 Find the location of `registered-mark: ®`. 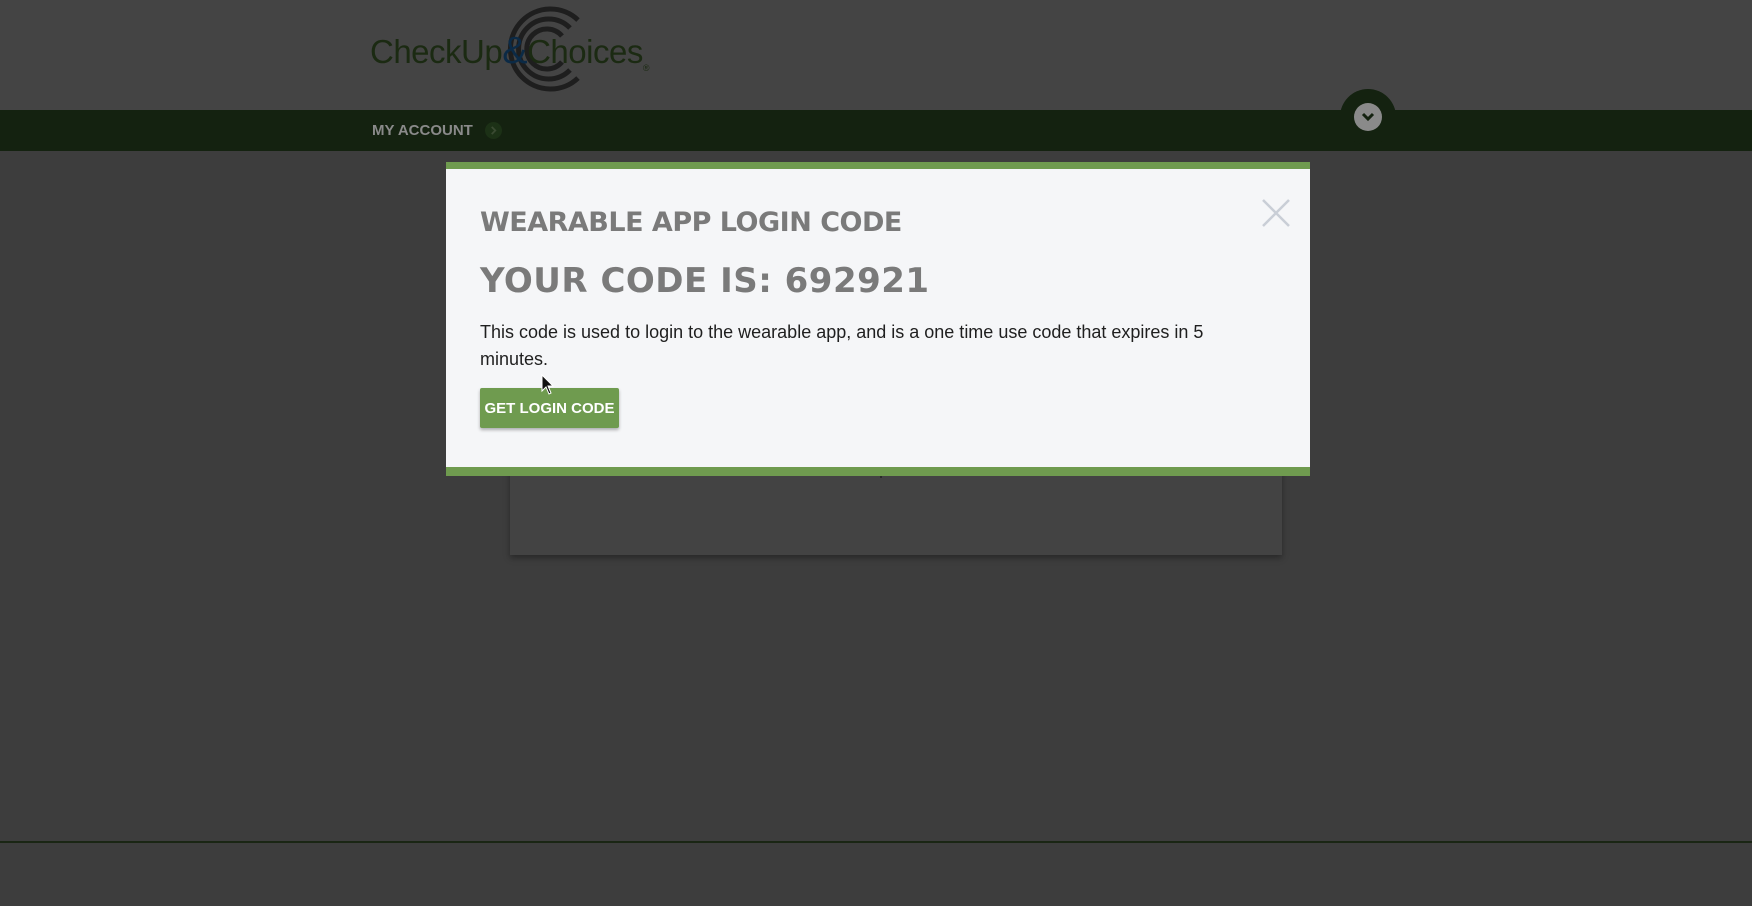

registered-mark: ® is located at coordinates (646, 68).